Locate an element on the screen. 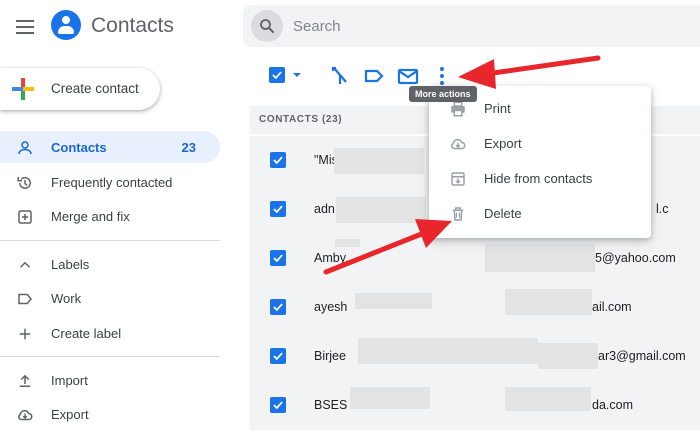  annotation-arrow-delete is located at coordinates (387, 247).